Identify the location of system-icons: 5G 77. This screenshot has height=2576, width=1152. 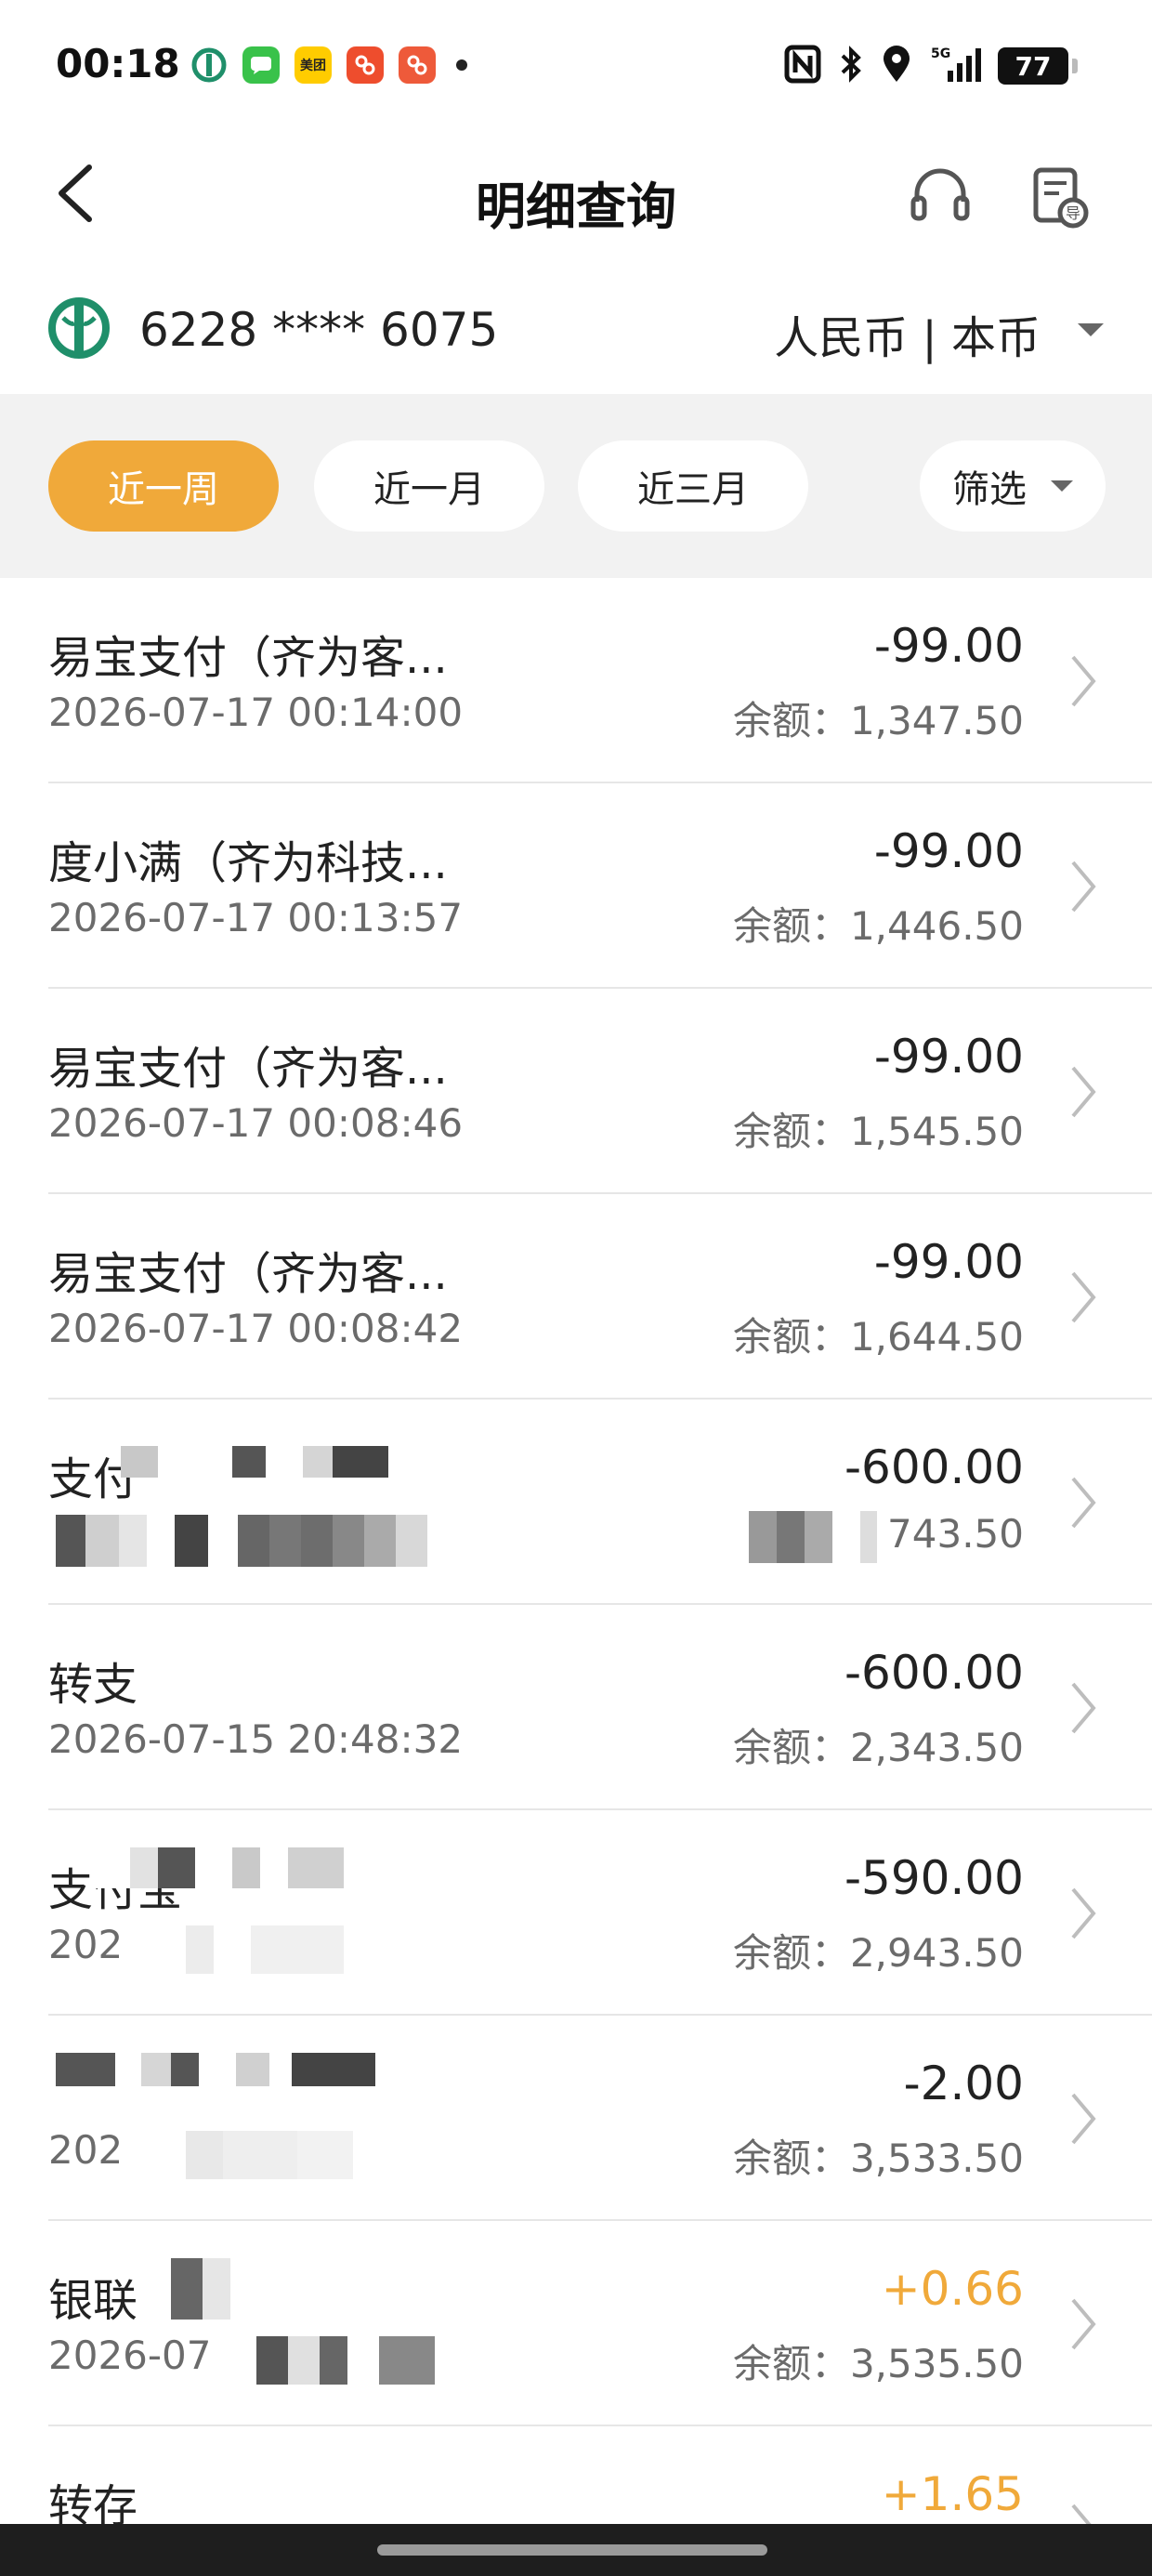
(931, 66).